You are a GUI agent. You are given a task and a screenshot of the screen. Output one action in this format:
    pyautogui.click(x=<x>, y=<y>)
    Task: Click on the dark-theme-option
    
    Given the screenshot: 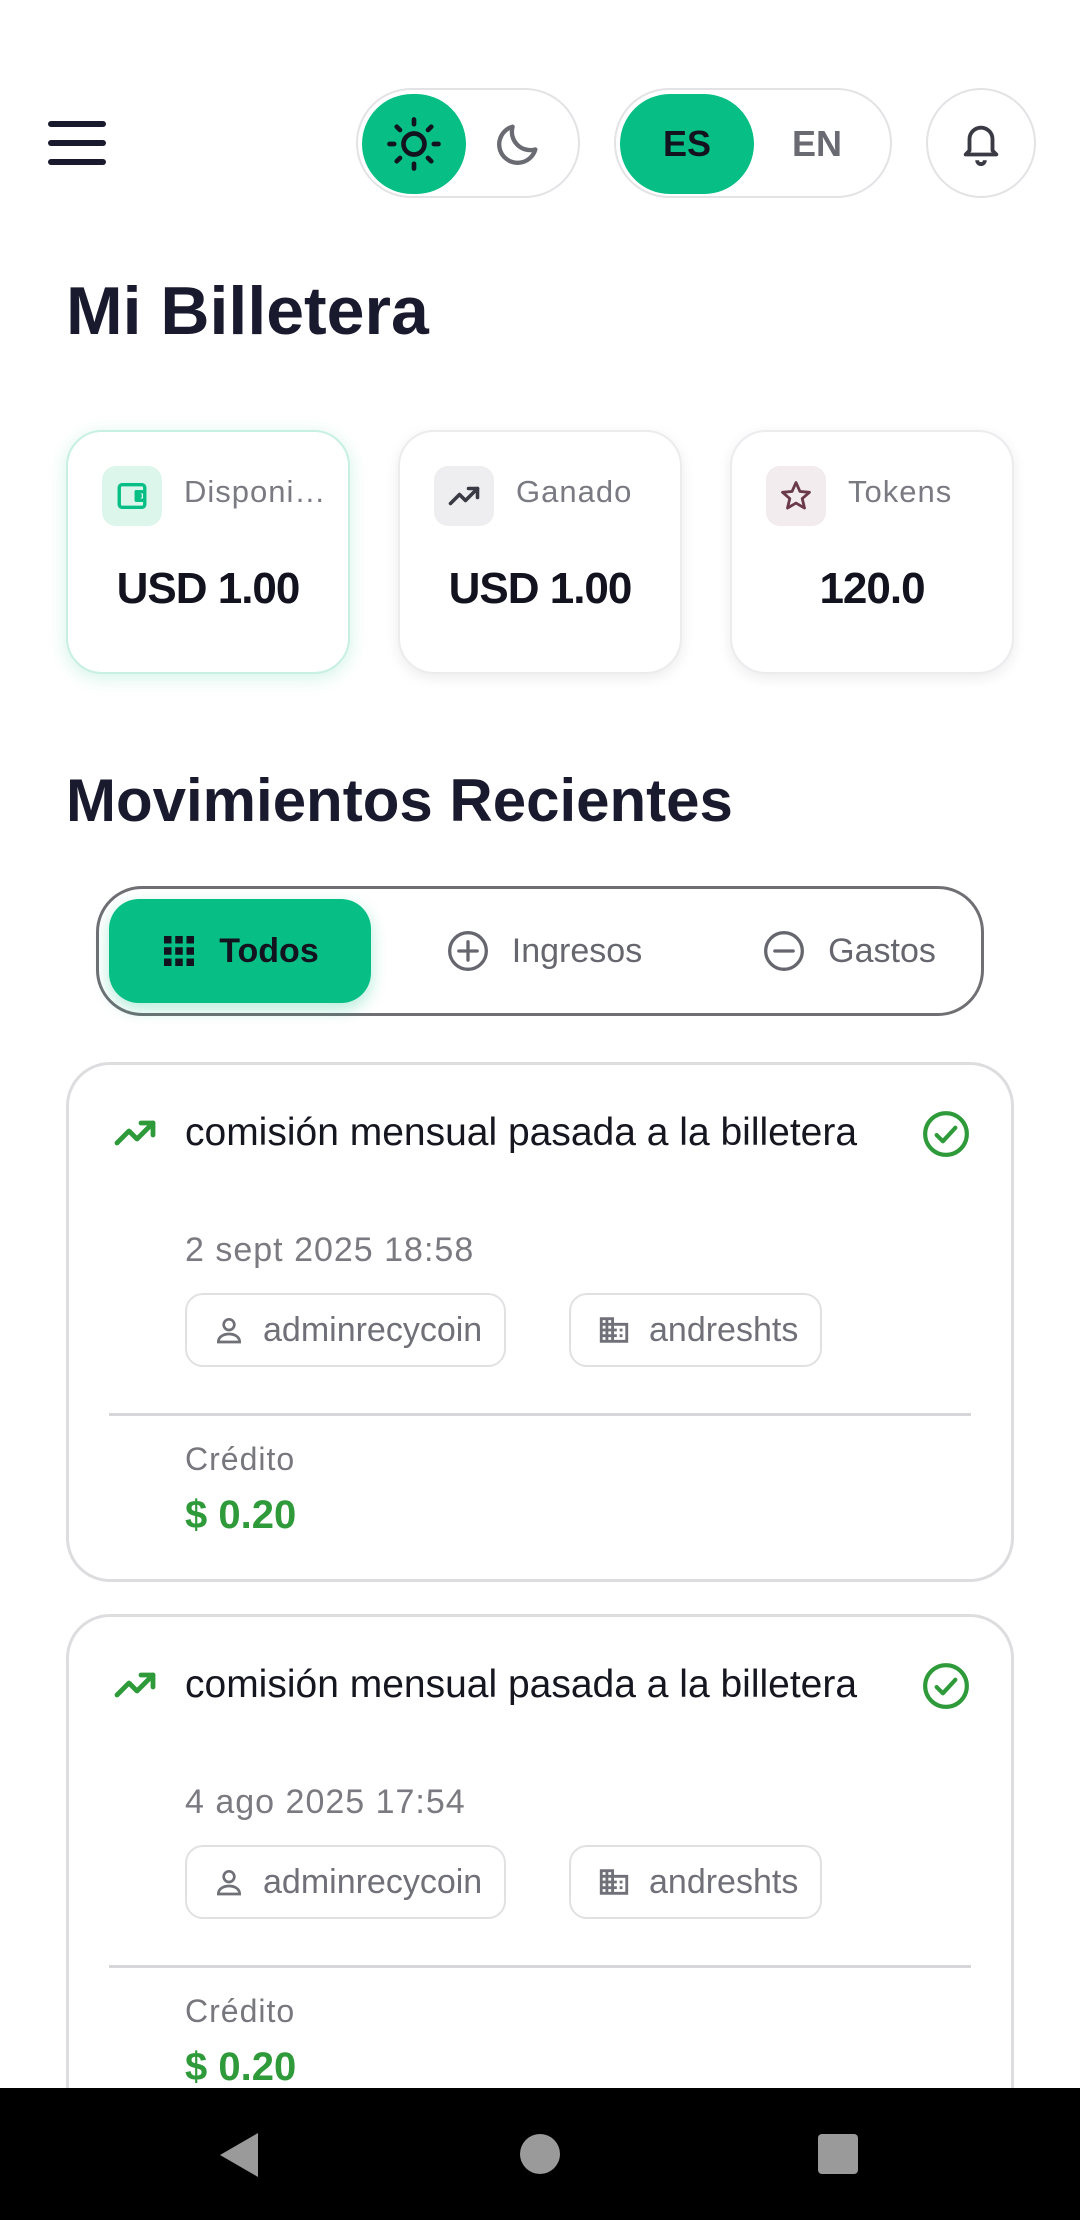 What is the action you would take?
    pyautogui.click(x=518, y=144)
    